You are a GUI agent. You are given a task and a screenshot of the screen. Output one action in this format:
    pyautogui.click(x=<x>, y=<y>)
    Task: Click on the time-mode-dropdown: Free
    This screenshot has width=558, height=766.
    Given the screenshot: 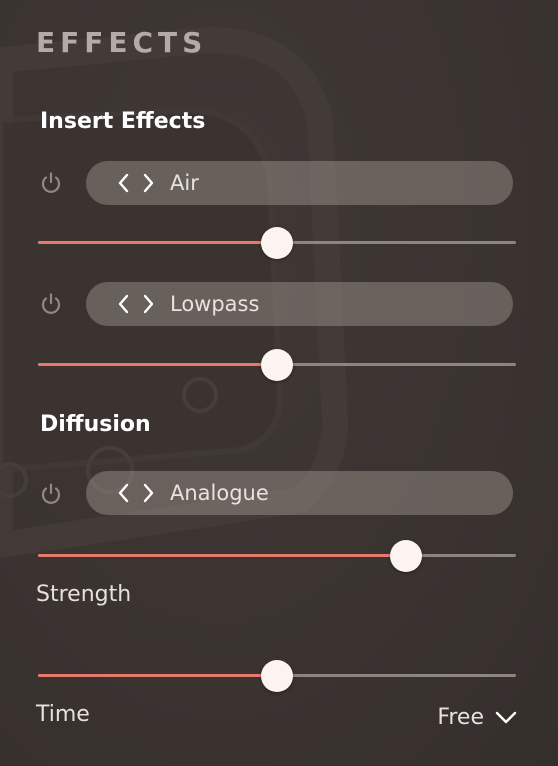 What is the action you would take?
    pyautogui.click(x=477, y=717)
    